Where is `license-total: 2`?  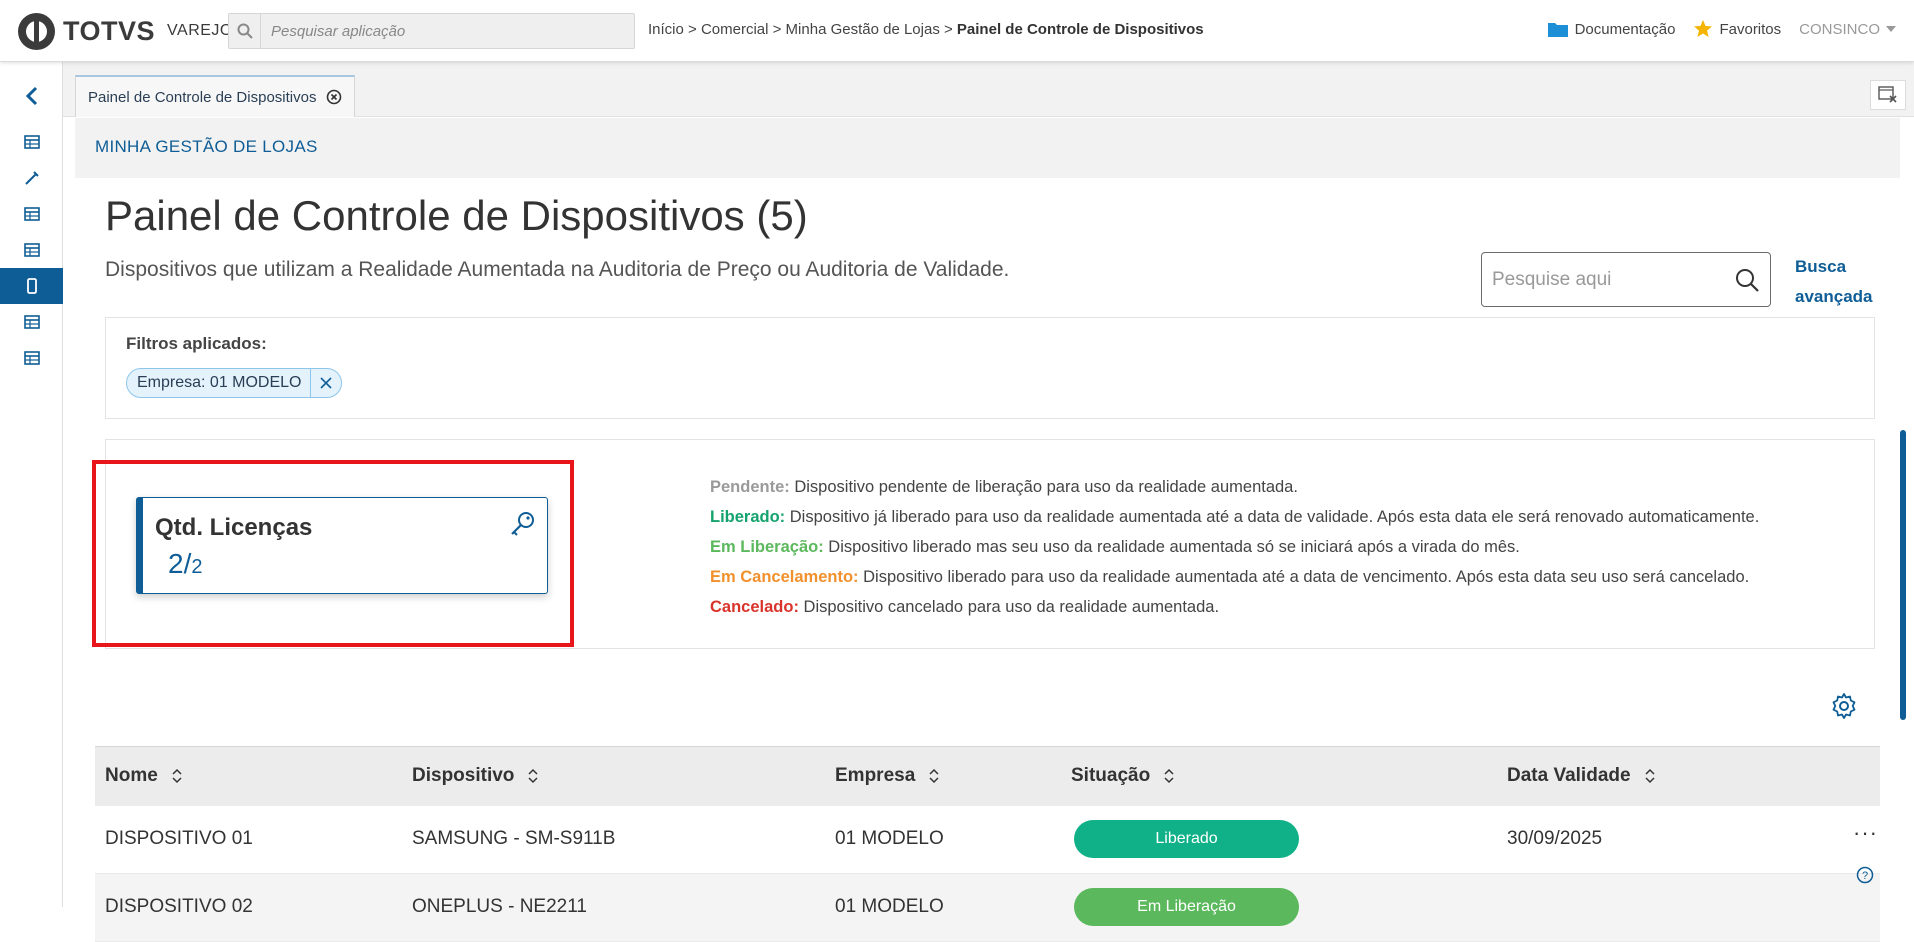 license-total: 2 is located at coordinates (197, 567).